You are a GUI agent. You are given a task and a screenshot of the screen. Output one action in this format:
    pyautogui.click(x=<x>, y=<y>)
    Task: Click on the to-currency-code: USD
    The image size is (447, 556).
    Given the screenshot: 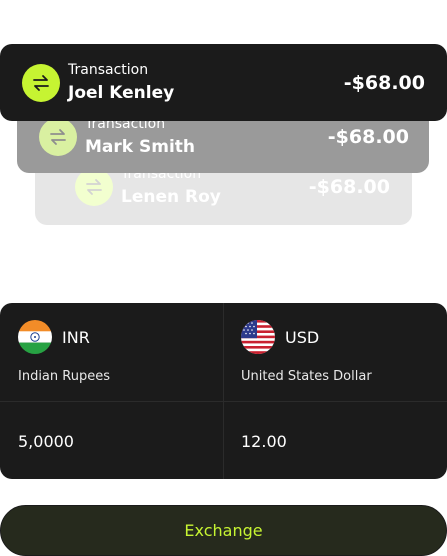 What is the action you would take?
    pyautogui.click(x=302, y=337)
    